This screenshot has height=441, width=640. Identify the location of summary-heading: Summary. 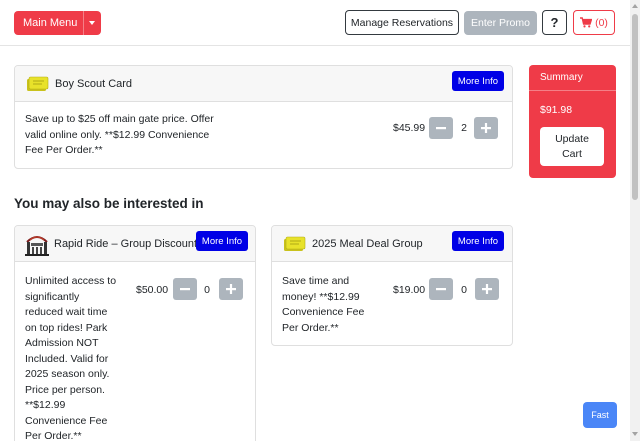
(572, 78).